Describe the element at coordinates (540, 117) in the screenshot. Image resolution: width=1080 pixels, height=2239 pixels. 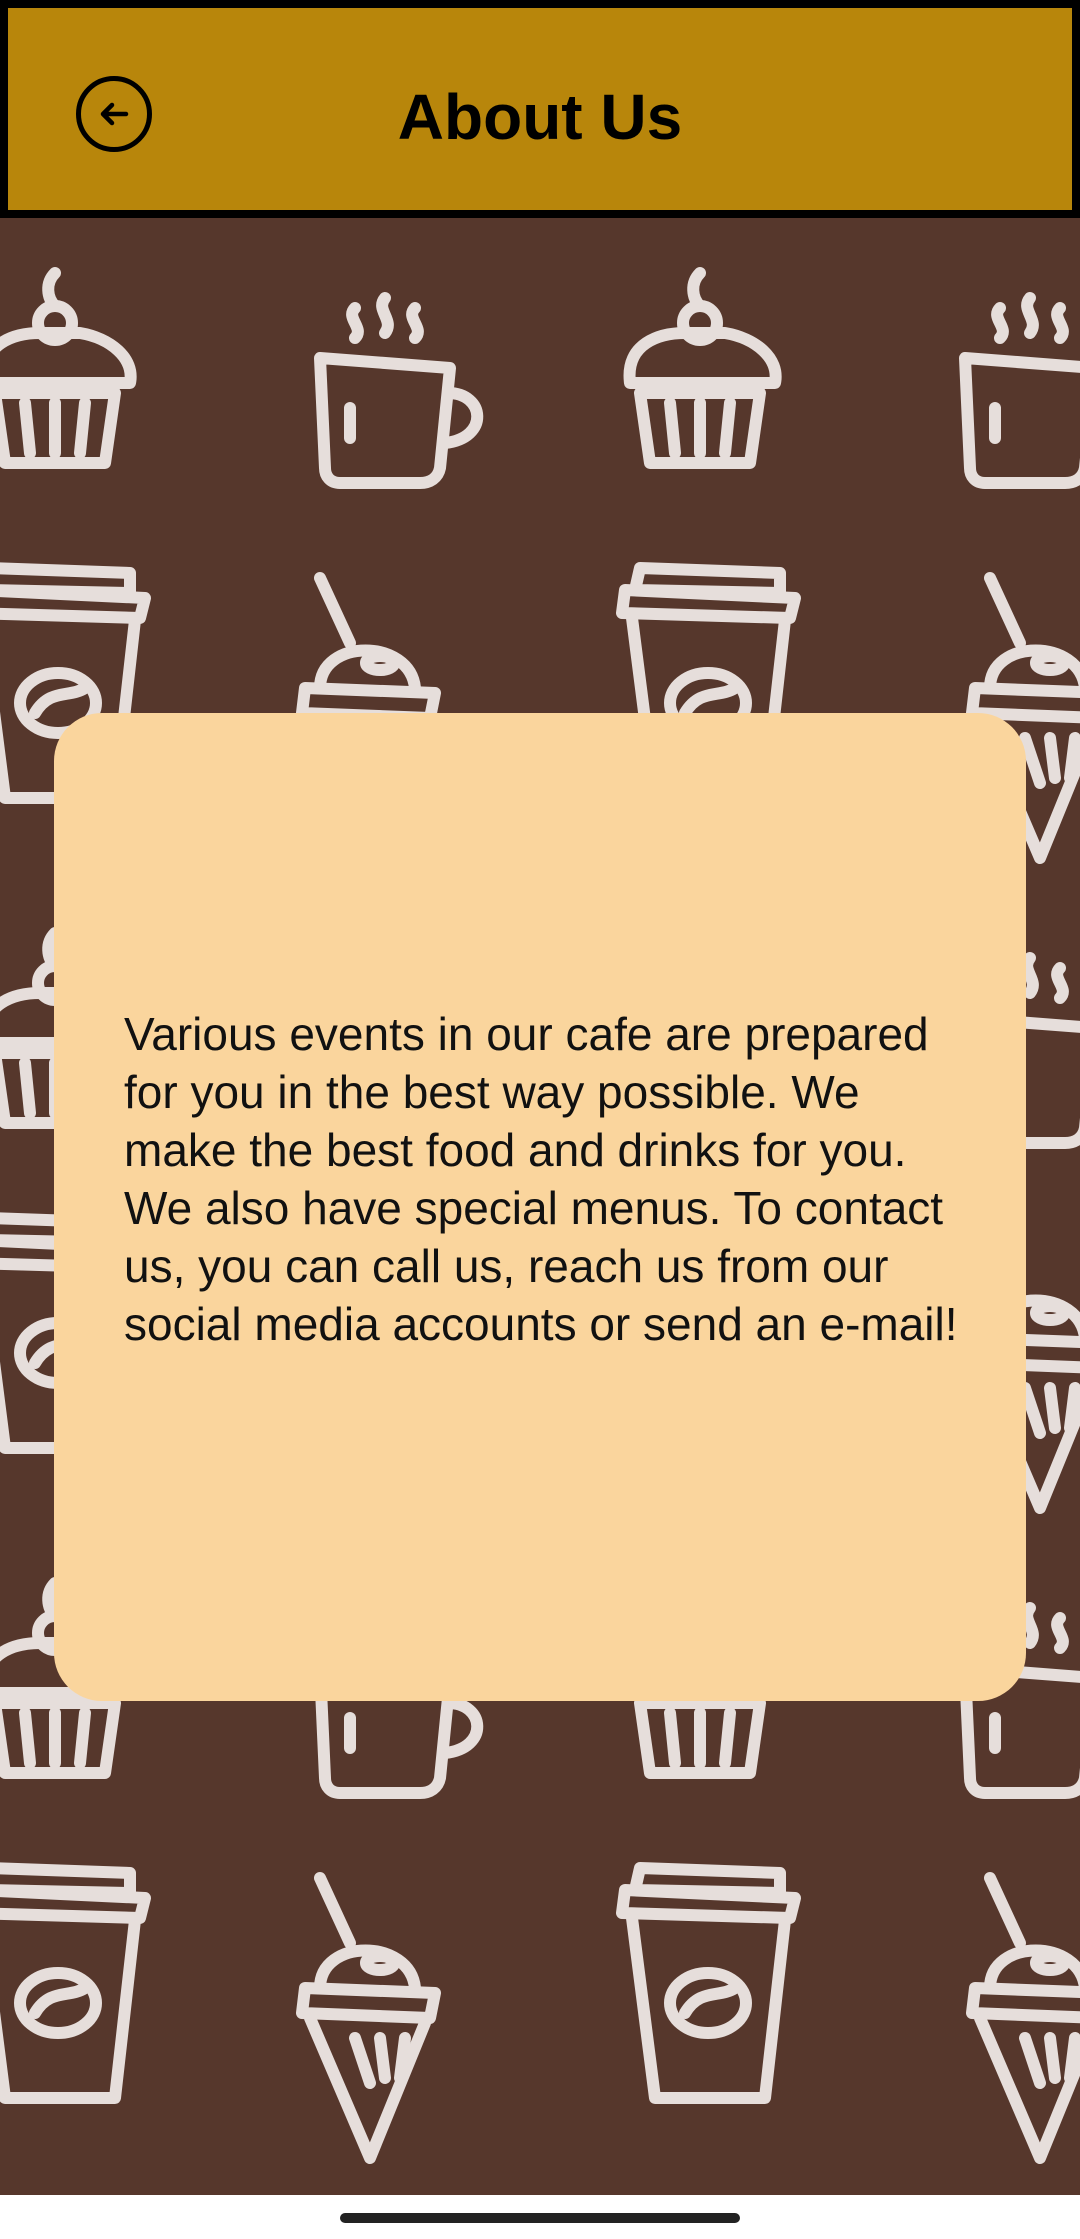
I see `page-title: About Us` at that location.